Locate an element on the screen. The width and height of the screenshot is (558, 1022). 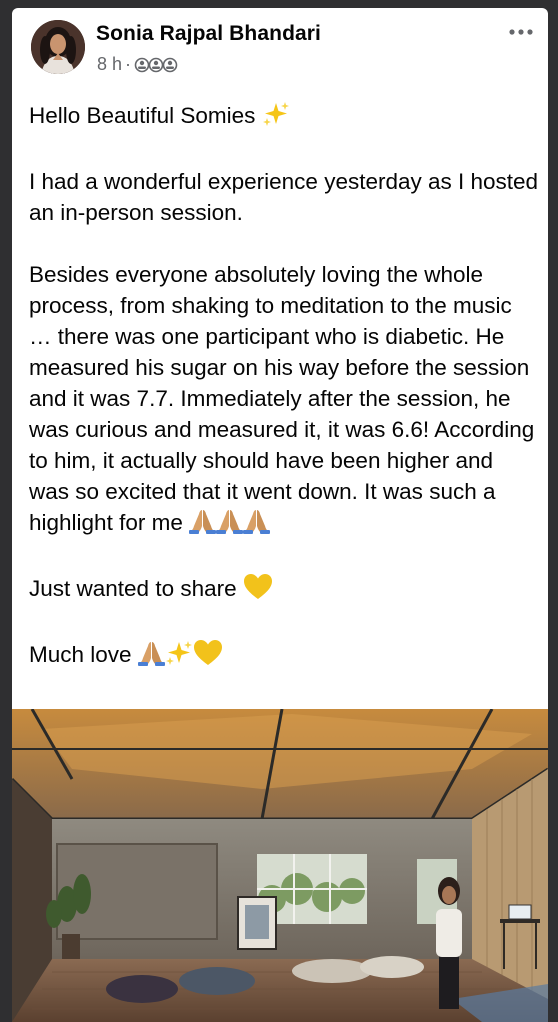
post-paragraph-text: Much love is located at coordinates (80, 654).